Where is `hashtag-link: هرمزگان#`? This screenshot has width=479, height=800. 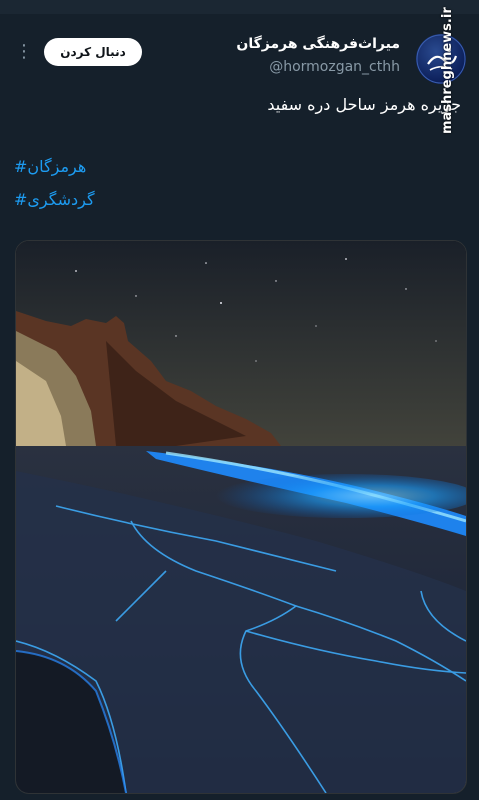 hashtag-link: هرمزگان# is located at coordinates (50, 166).